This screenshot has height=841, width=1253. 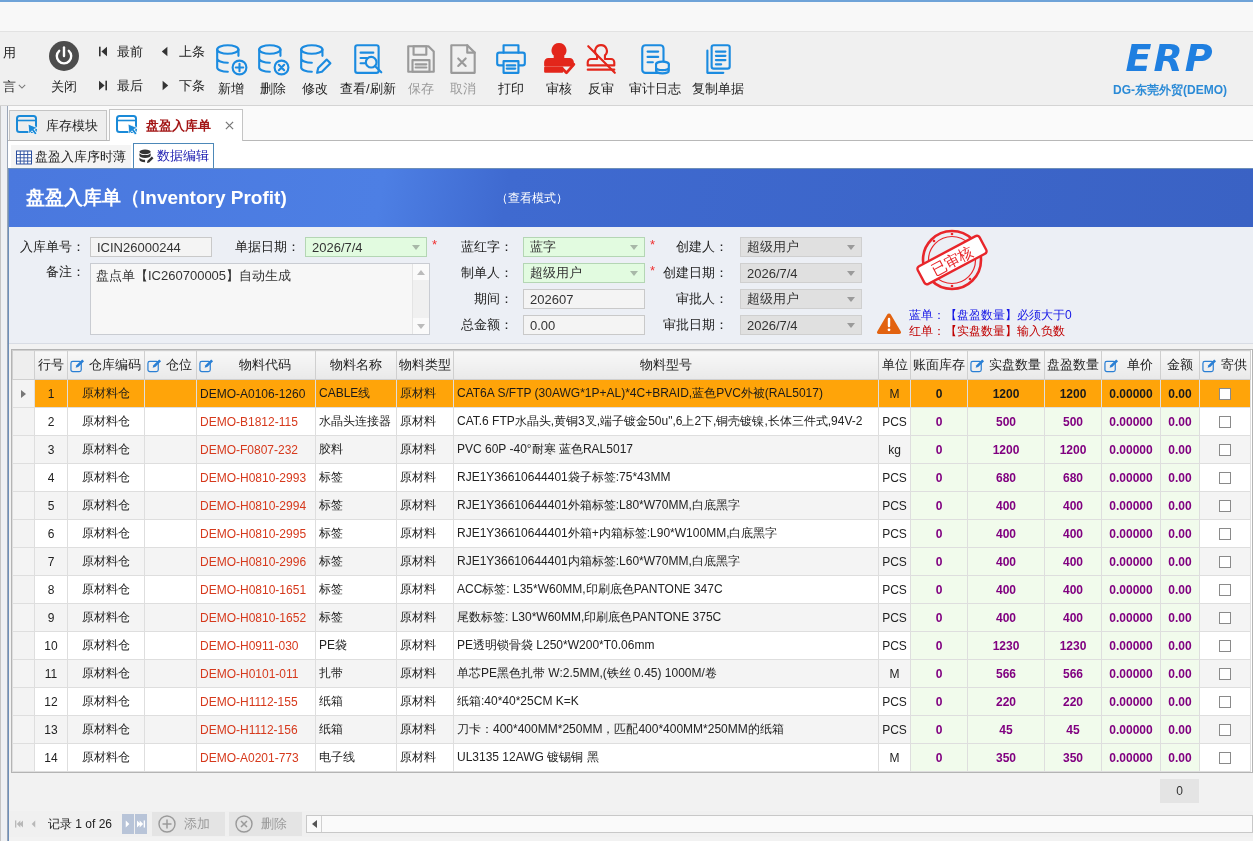 What do you see at coordinates (128, 824) in the screenshot?
I see `next-page-button` at bounding box center [128, 824].